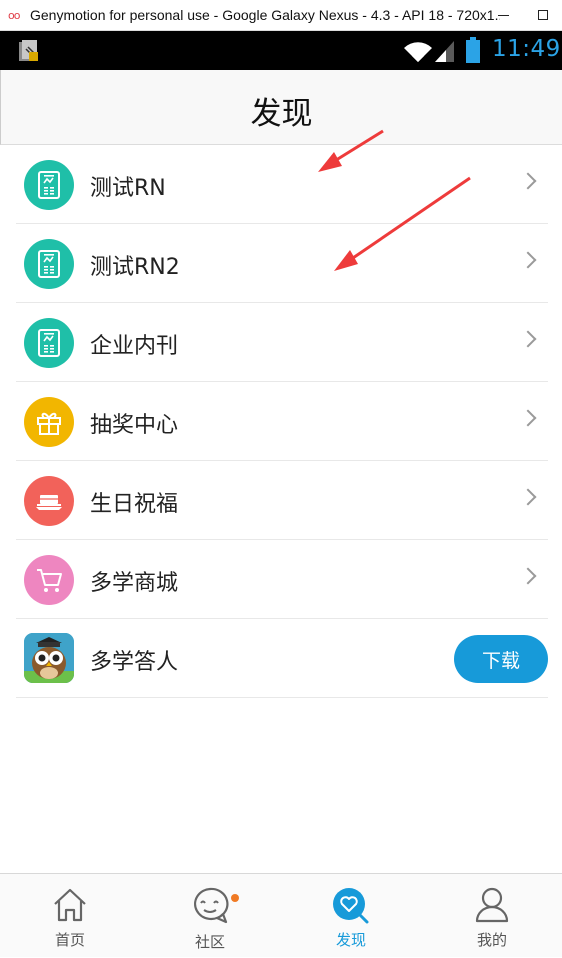  I want to click on download-button: 下载, so click(501, 659).